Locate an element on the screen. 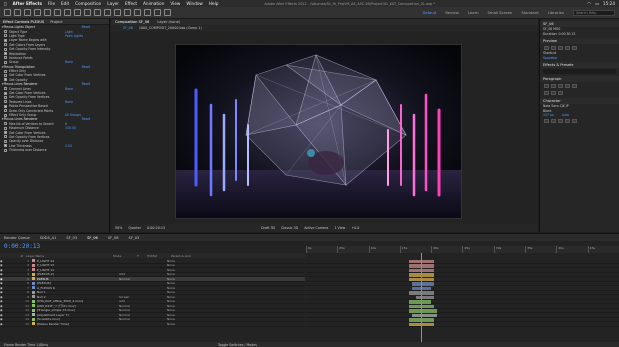  draft-3d-toggle: Draft 3D is located at coordinates (268, 228).